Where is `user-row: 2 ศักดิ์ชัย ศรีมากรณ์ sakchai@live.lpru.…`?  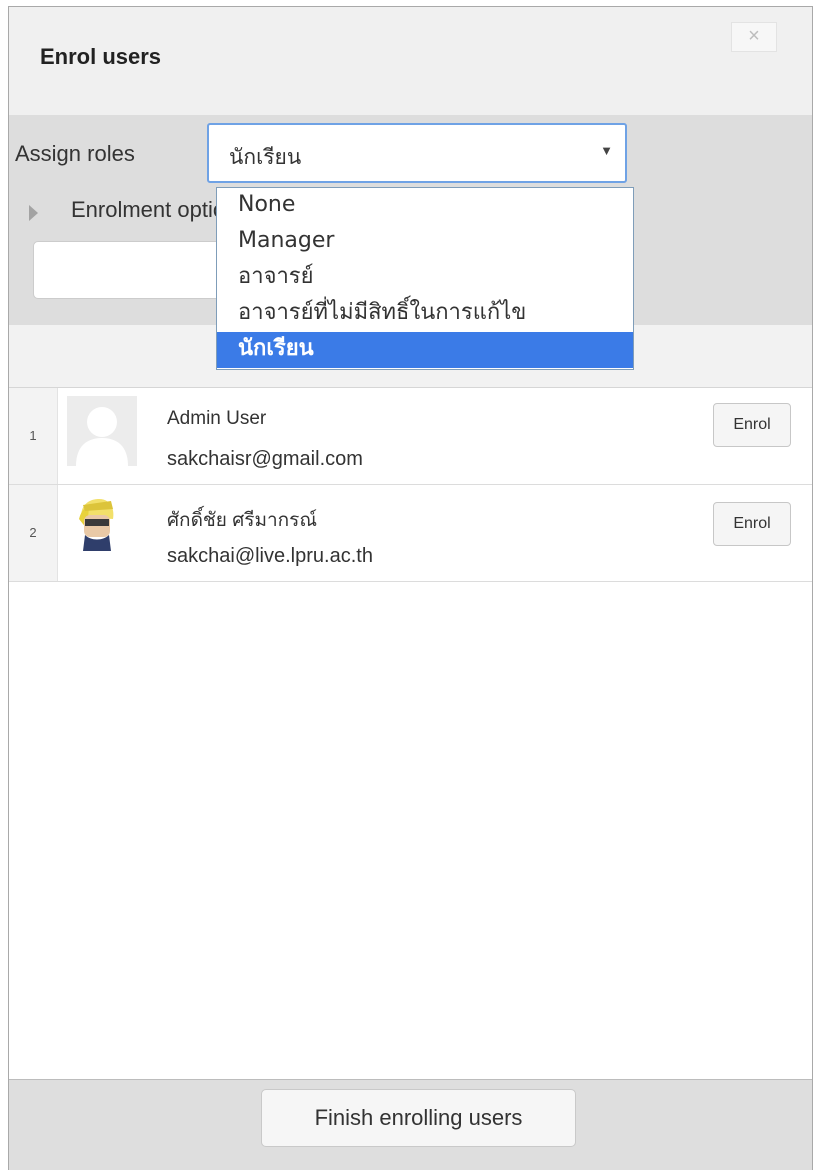 user-row: 2 ศักดิ์ชัย ศรีมากรณ์ sakchai@live.lpru.… is located at coordinates (410, 533).